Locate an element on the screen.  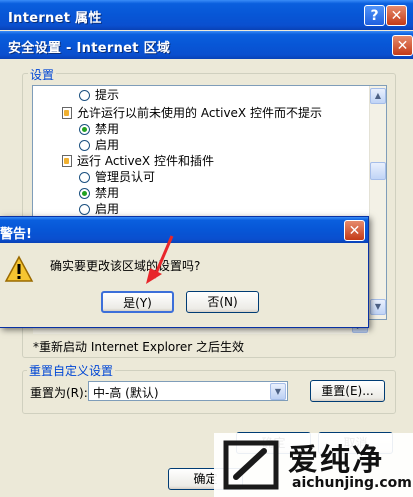
settings-scrollbar: ▲ ▼ is located at coordinates (377, 202).